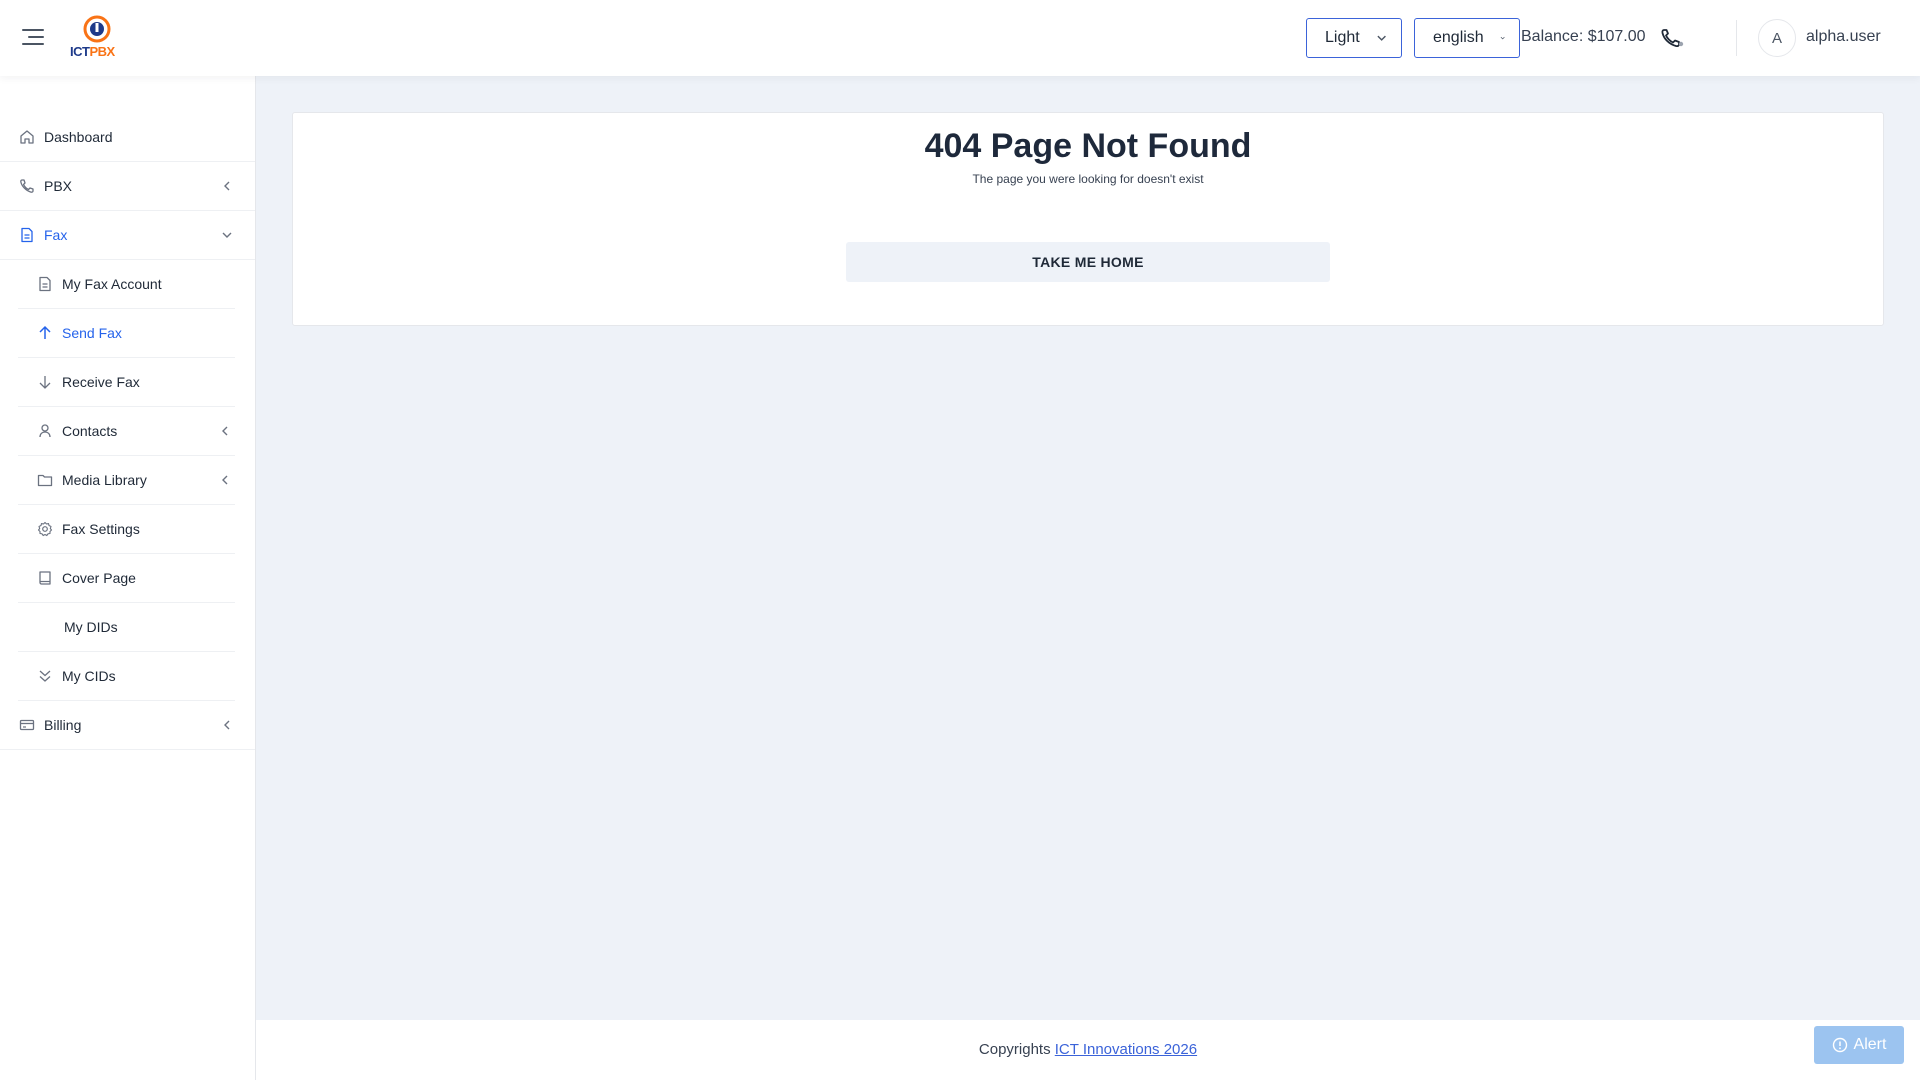  I want to click on sidebar-item-label: Media Library, so click(104, 480).